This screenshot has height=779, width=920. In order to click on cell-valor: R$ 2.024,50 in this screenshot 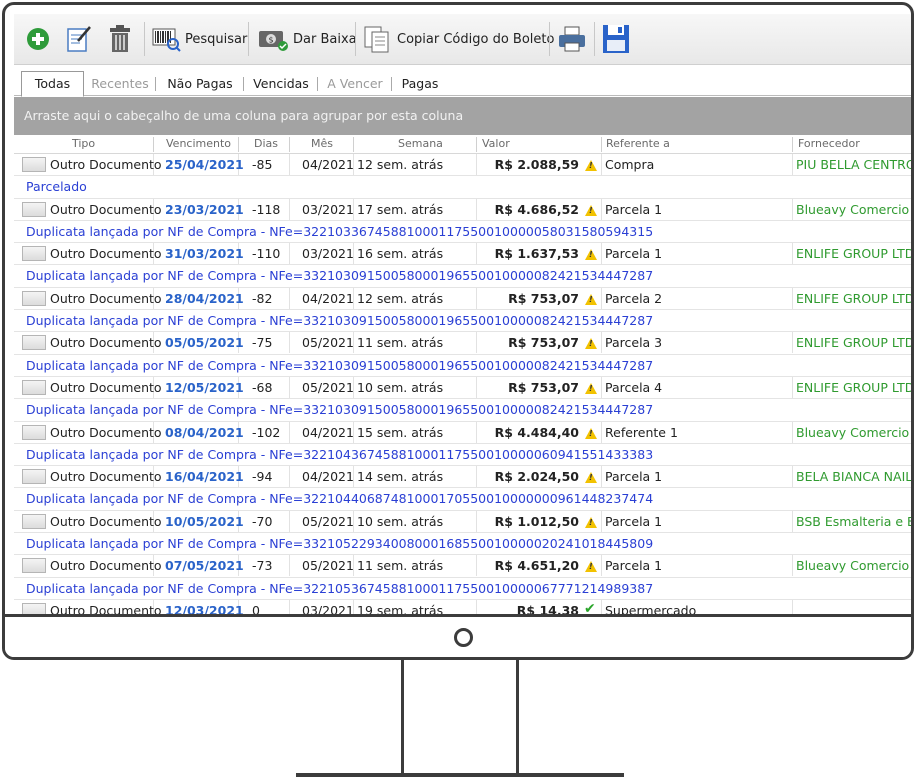, I will do `click(536, 477)`.